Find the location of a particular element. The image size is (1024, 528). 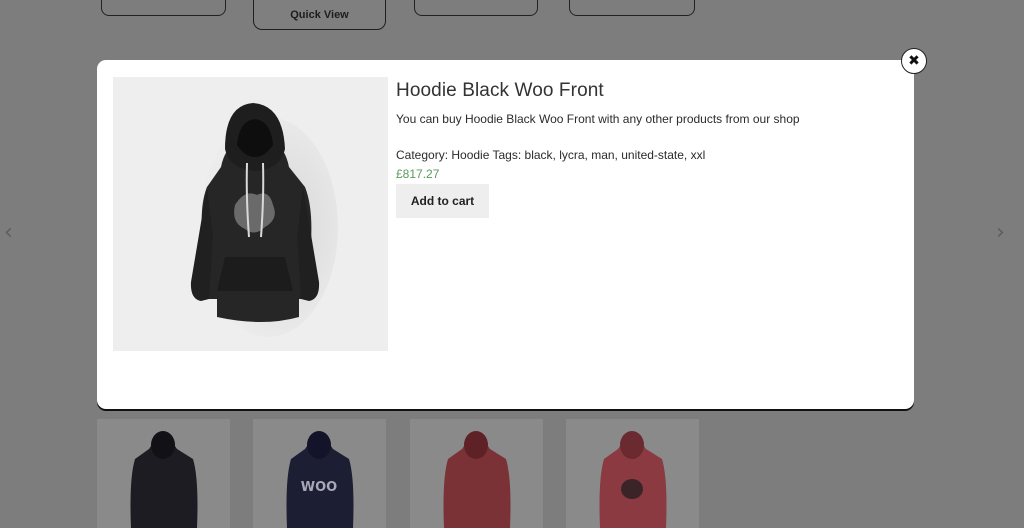

product-thumbnail-2: WOO is located at coordinates (319, 473).